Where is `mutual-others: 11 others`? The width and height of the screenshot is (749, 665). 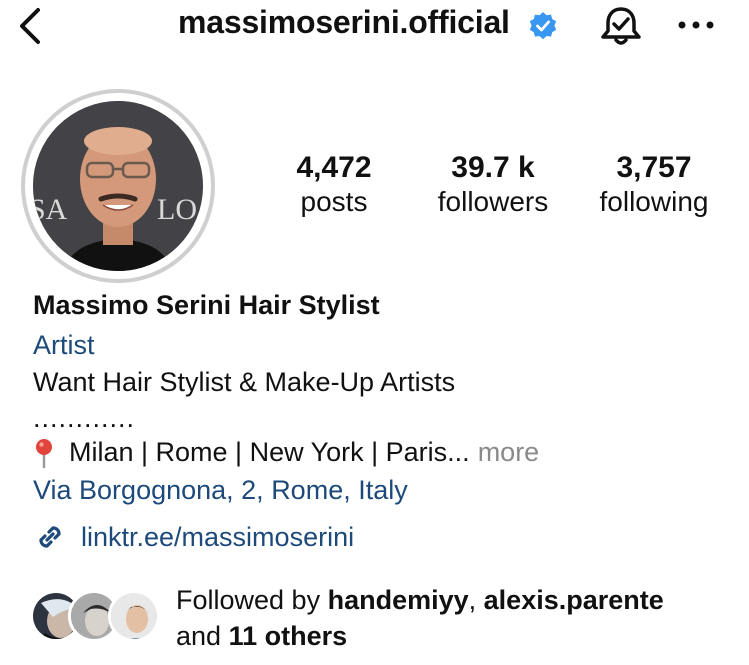
mutual-others: 11 others is located at coordinates (288, 636).